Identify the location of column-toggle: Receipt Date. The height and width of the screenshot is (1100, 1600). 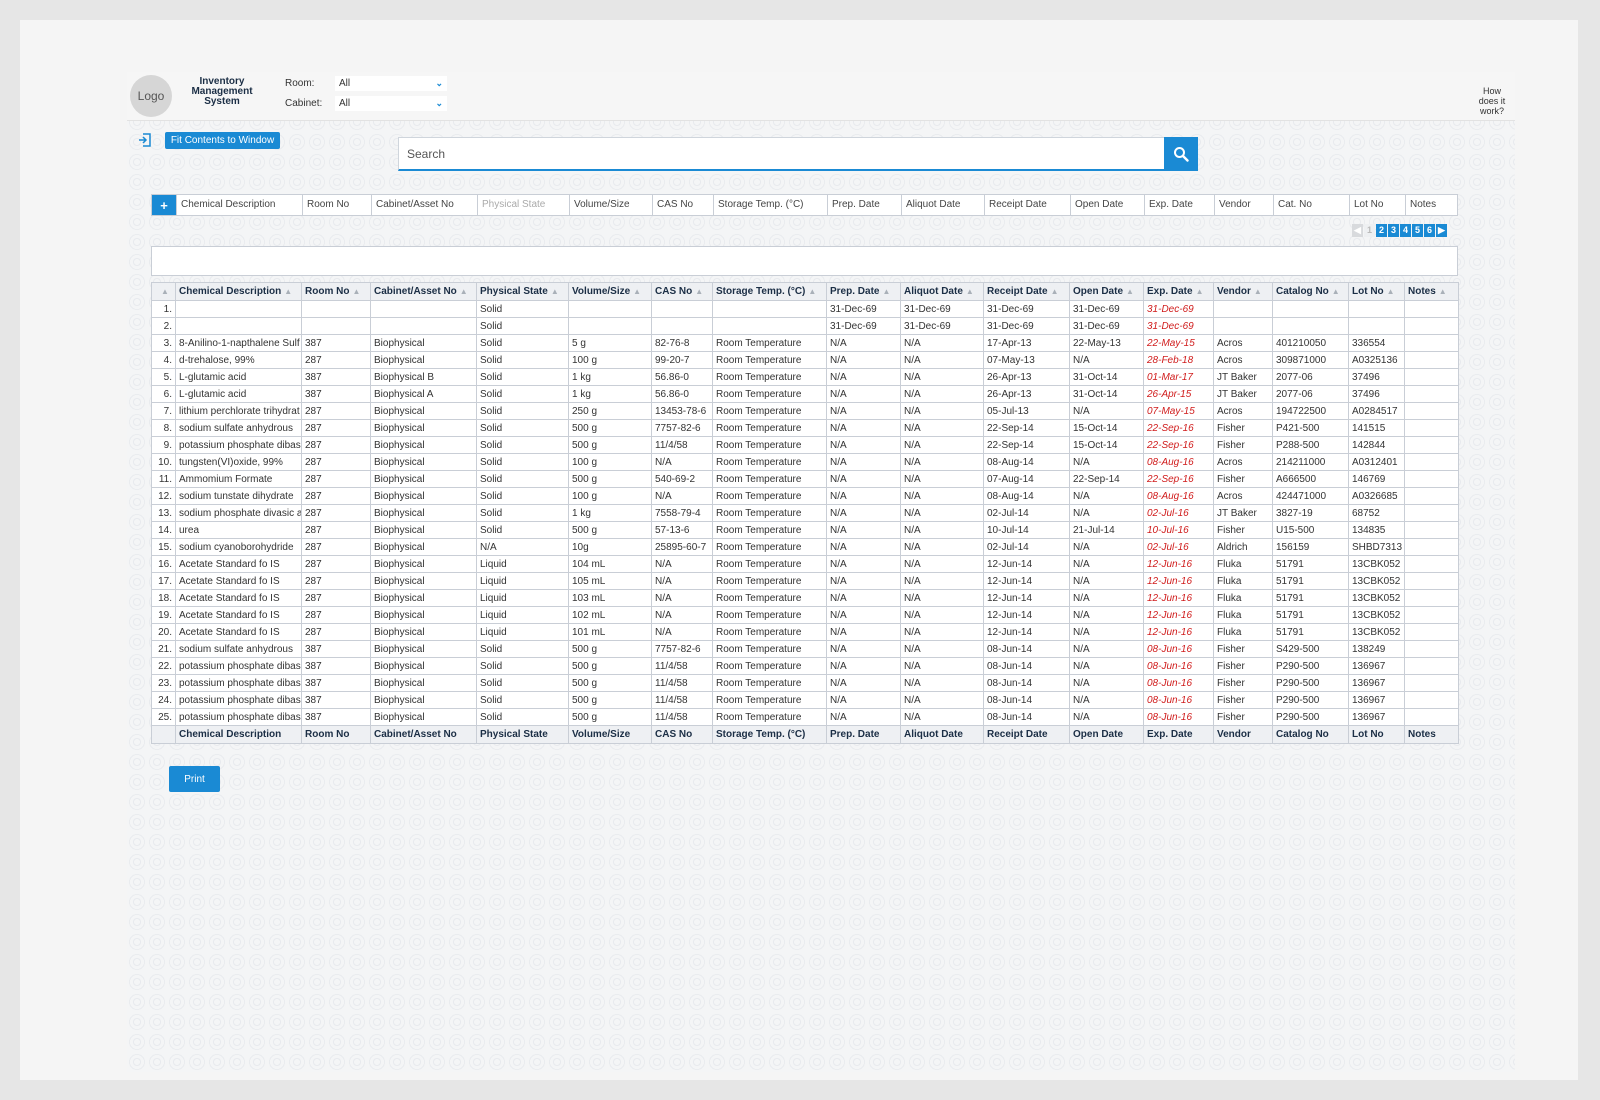
(1027, 205).